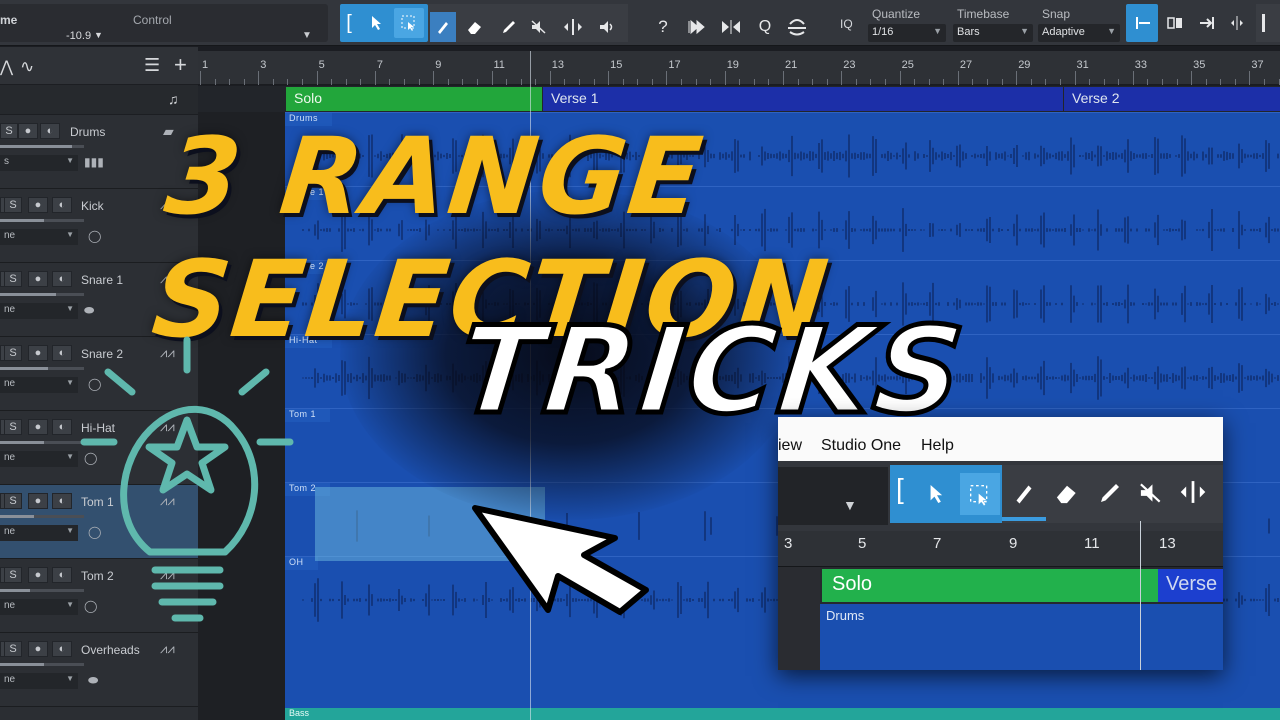 The image size is (1280, 720). Describe the element at coordinates (6, 67) in the screenshot. I see `automation-tool-icon: ⋀` at that location.